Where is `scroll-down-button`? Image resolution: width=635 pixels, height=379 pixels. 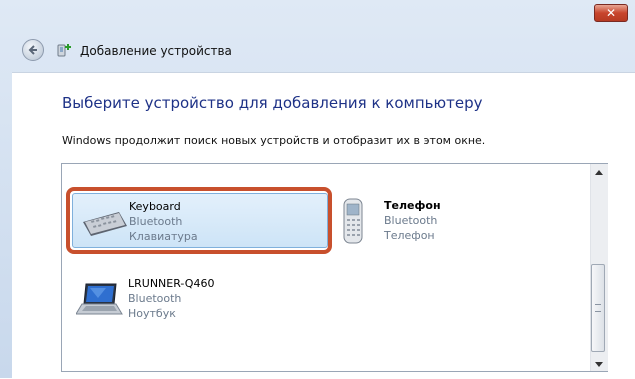 scroll-down-button is located at coordinates (598, 364).